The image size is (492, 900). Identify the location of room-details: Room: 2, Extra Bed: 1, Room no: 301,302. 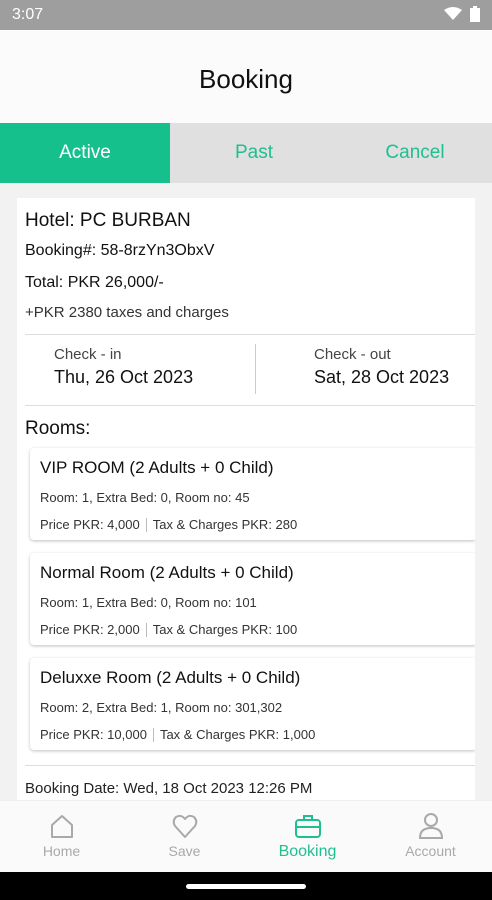
(161, 707).